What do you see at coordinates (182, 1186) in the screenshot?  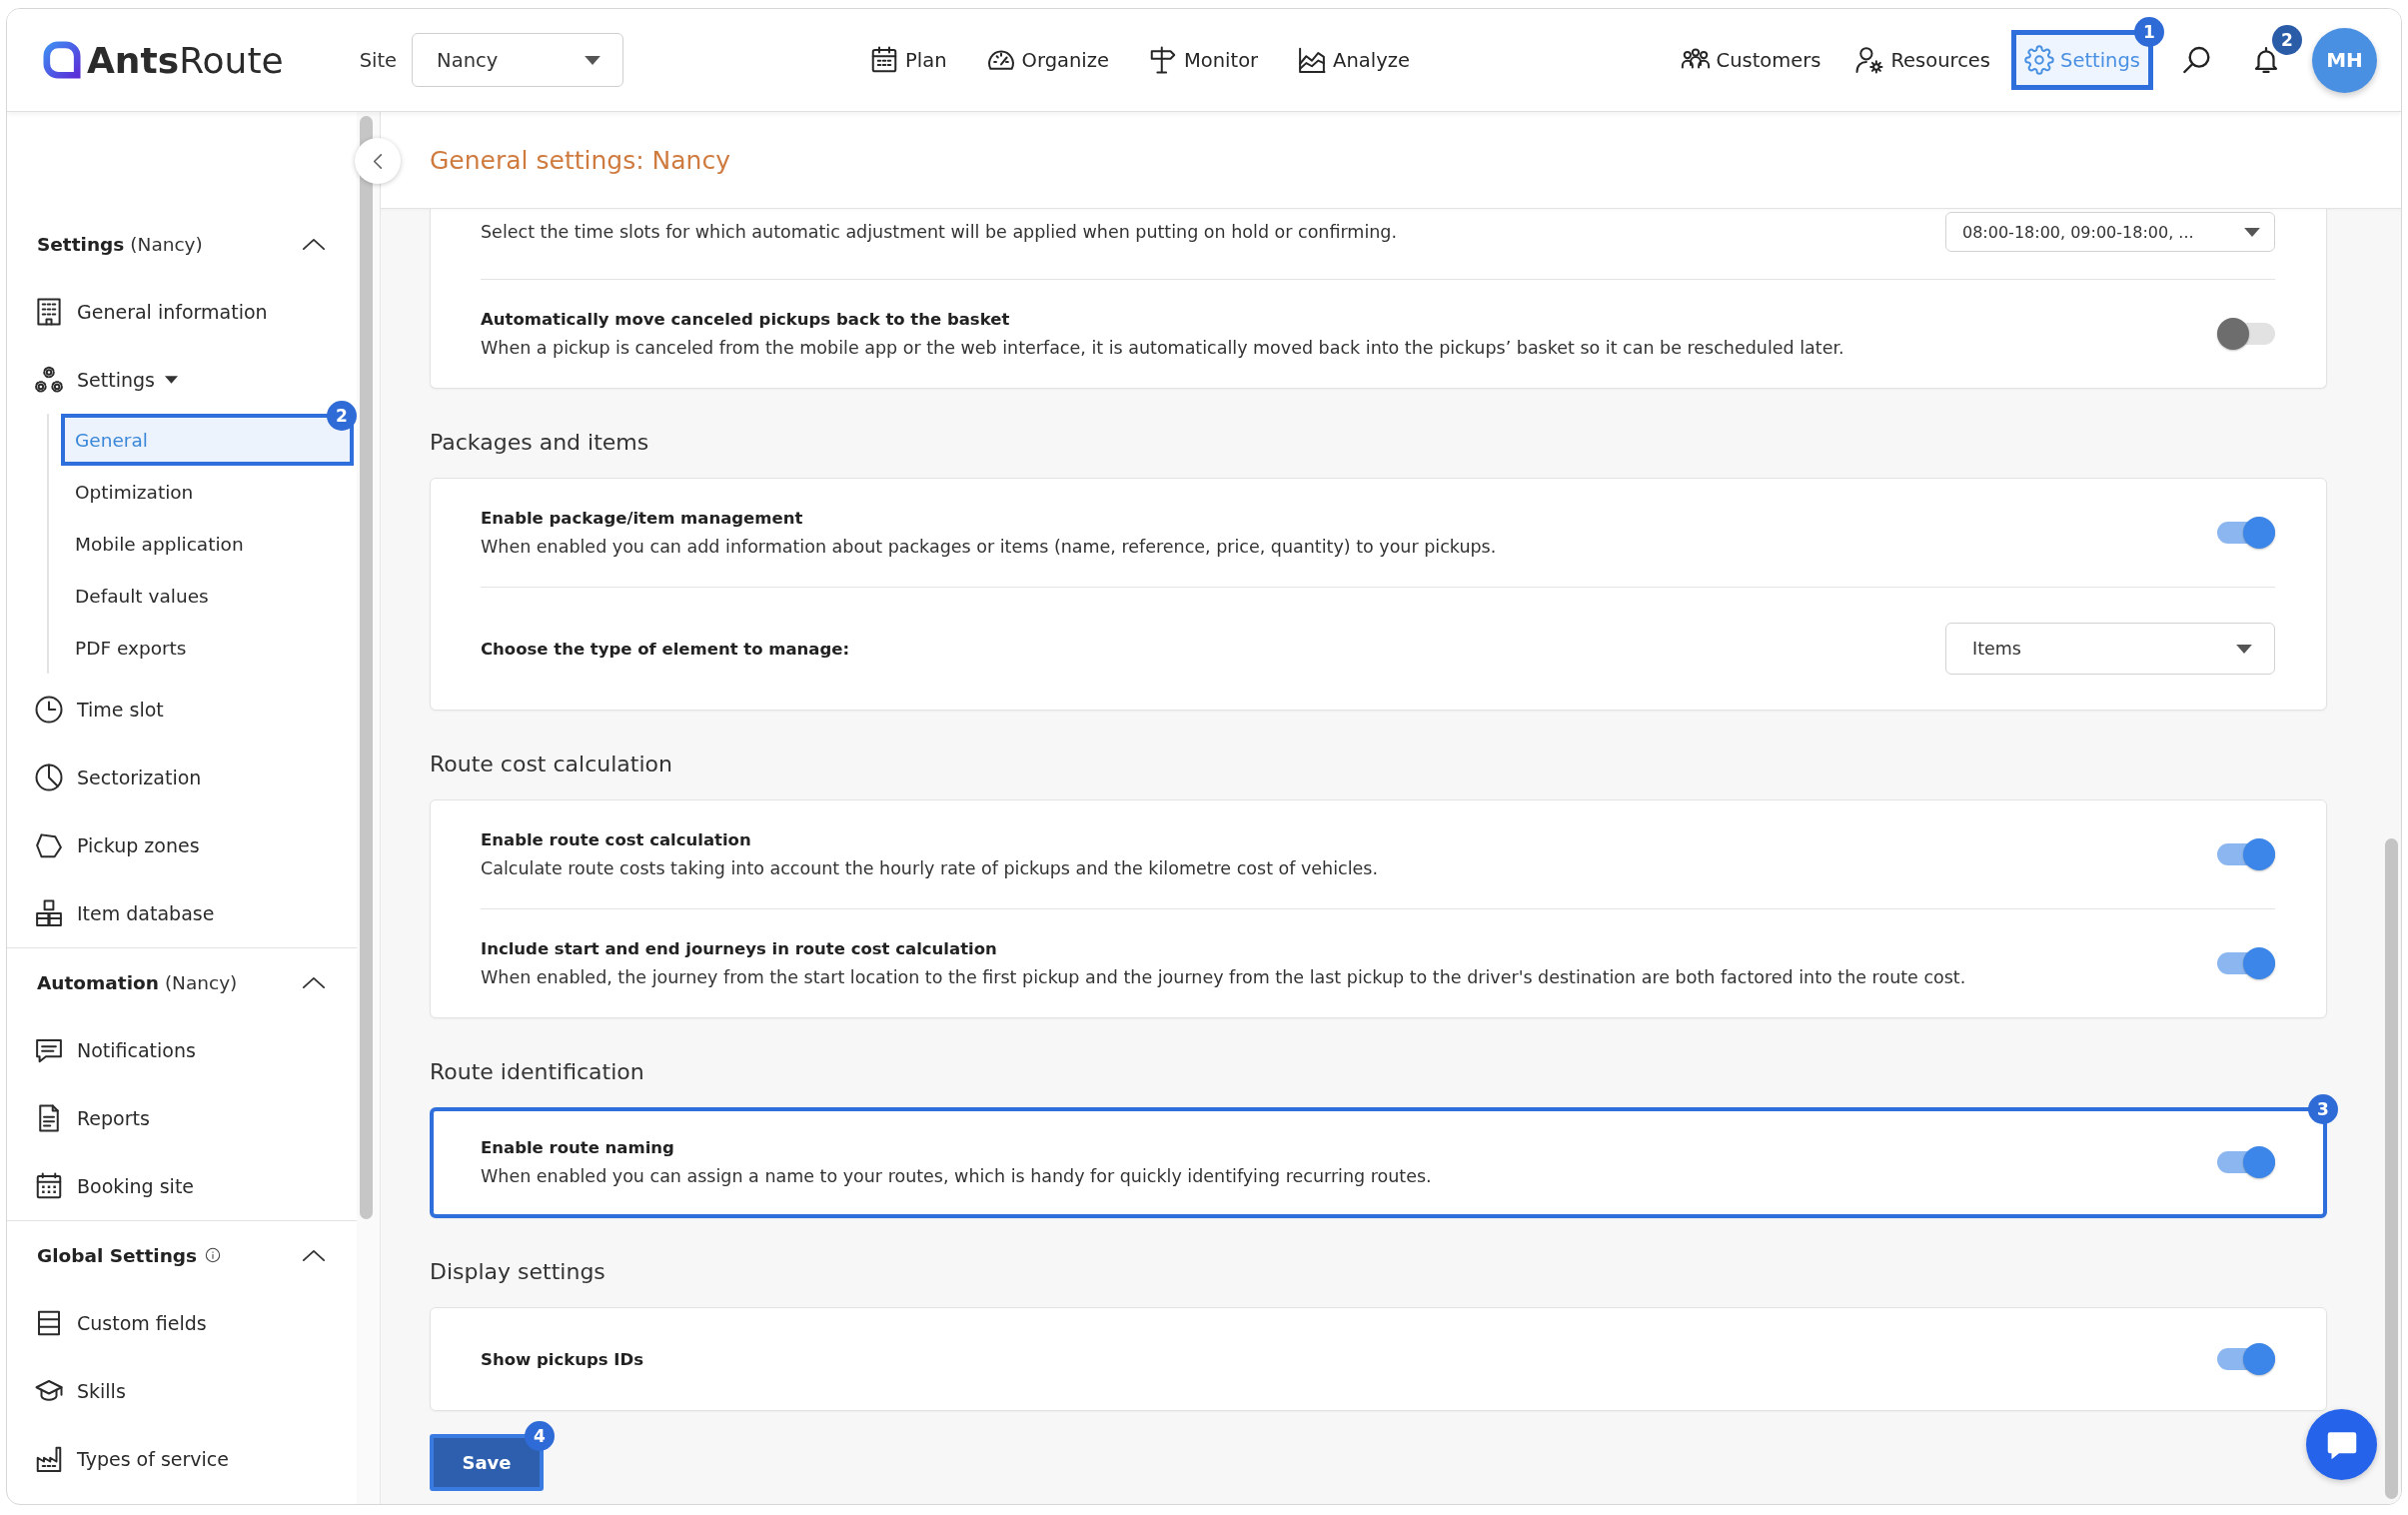 I see `sidebar-item: Booking site` at bounding box center [182, 1186].